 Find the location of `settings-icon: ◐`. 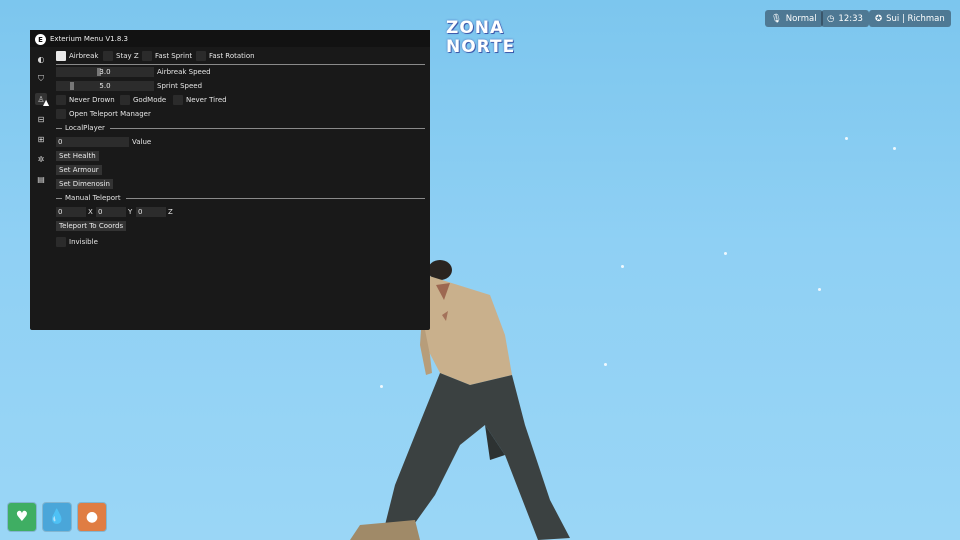

settings-icon: ◐ is located at coordinates (41, 59).